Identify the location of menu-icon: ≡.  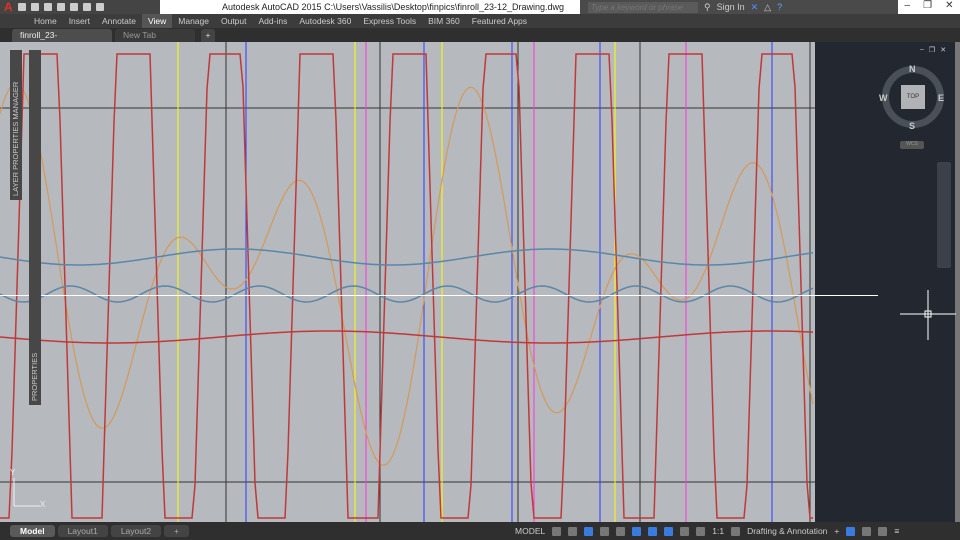
(896, 531).